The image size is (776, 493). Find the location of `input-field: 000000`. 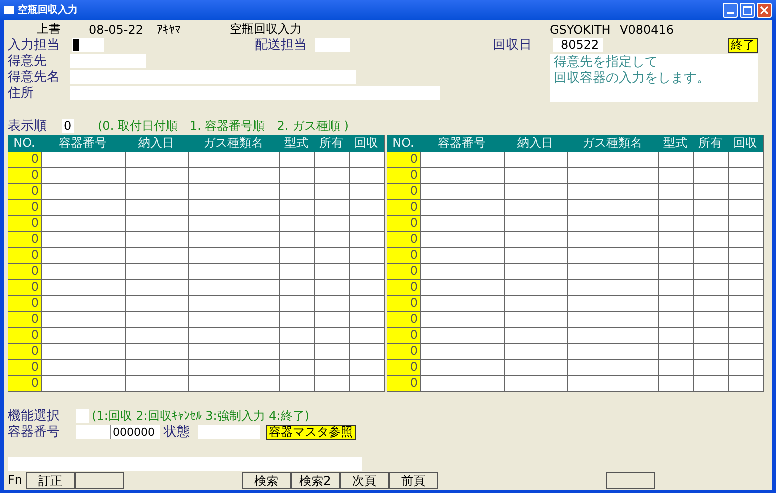

input-field: 000000 is located at coordinates (135, 432).